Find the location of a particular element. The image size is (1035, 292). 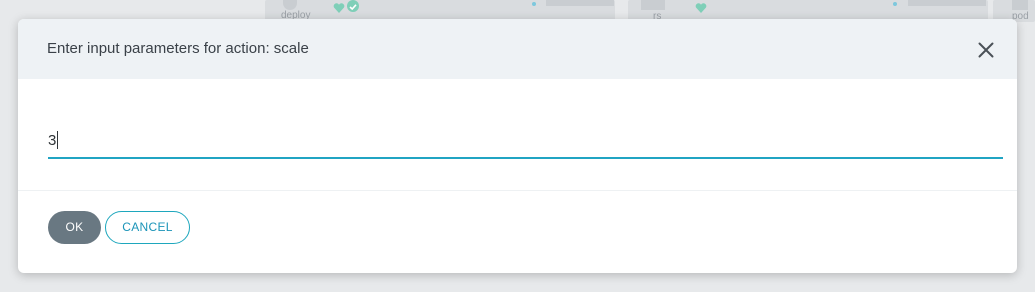

check-icon is located at coordinates (353, 6).